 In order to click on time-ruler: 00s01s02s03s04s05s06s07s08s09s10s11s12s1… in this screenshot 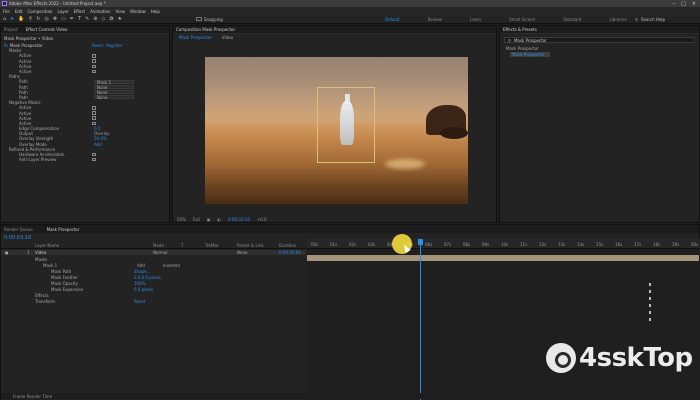, I will do `click(503, 243)`.